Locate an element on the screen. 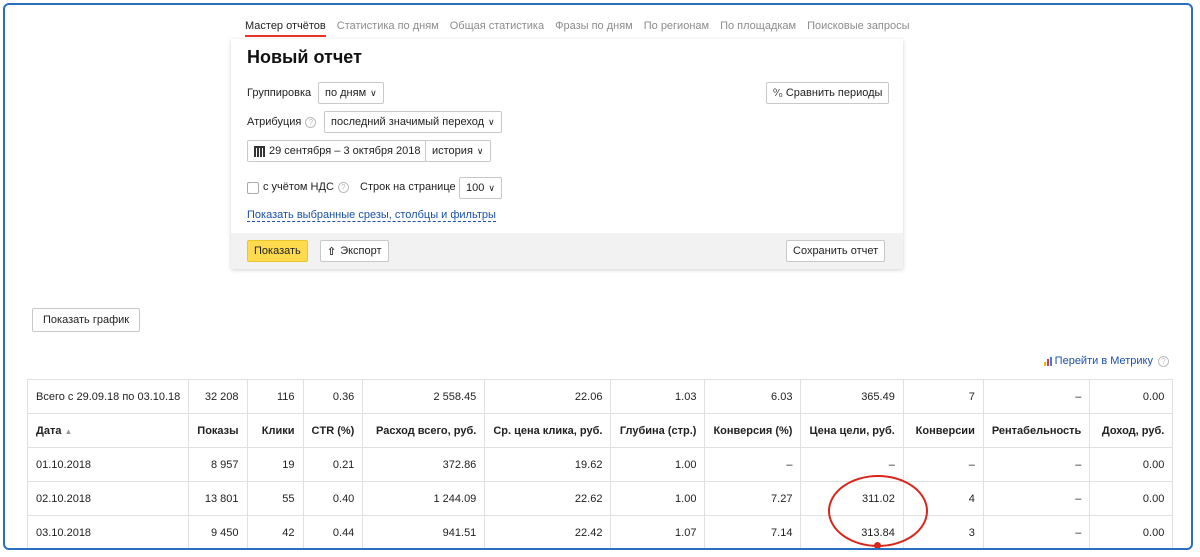  rows-per-page-label: Строк на странице is located at coordinates (408, 187).